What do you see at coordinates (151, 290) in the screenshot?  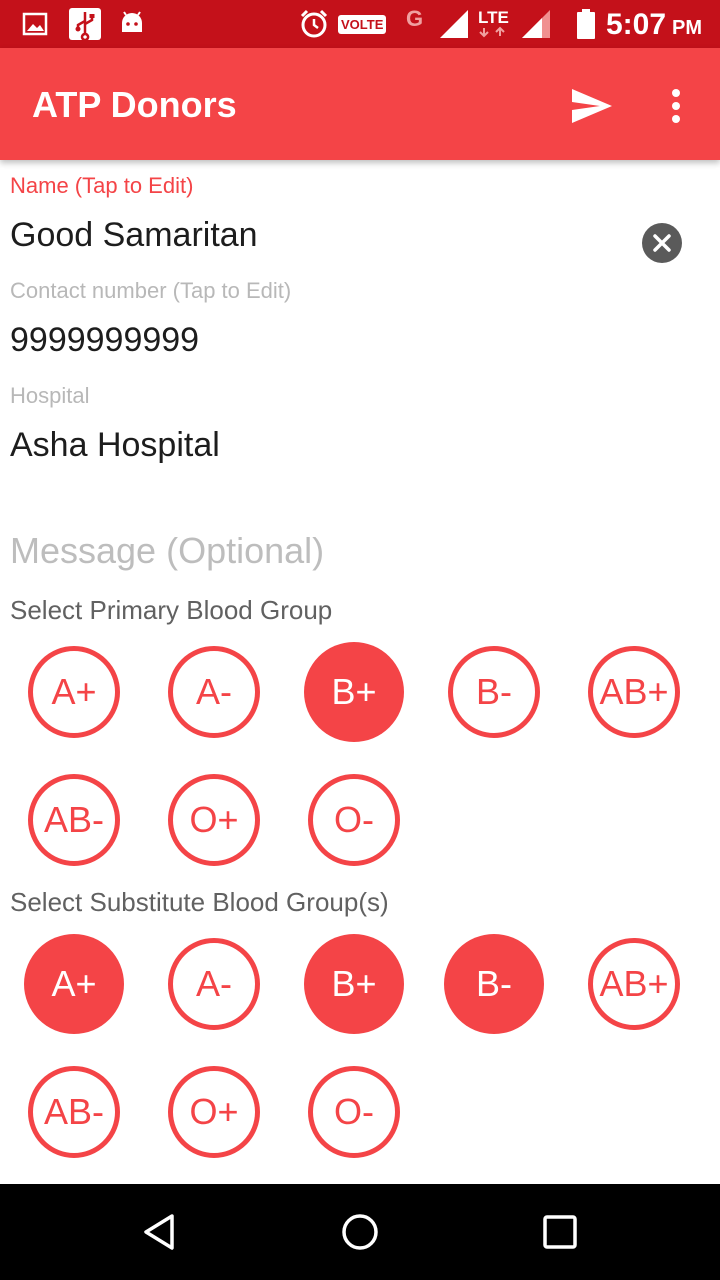 I see `contact-label: Contact number (Tap to Edit)` at bounding box center [151, 290].